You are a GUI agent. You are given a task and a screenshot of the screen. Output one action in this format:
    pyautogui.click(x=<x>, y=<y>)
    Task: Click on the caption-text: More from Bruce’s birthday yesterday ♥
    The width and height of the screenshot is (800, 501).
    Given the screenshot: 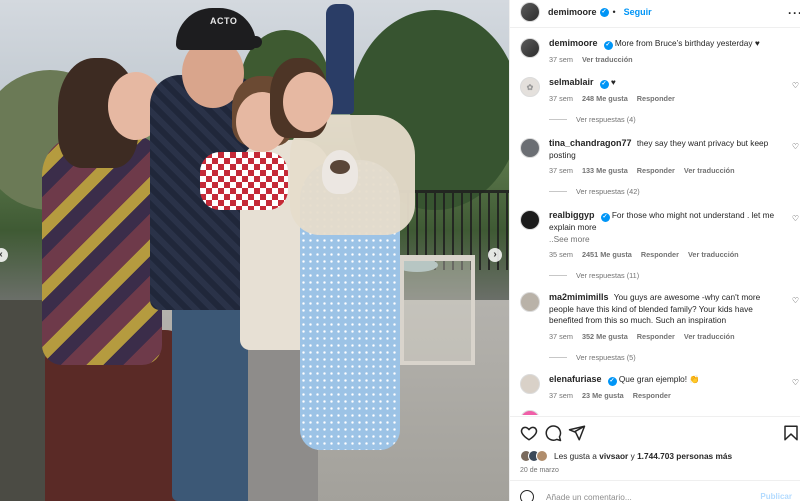 What is the action you would take?
    pyautogui.click(x=687, y=43)
    